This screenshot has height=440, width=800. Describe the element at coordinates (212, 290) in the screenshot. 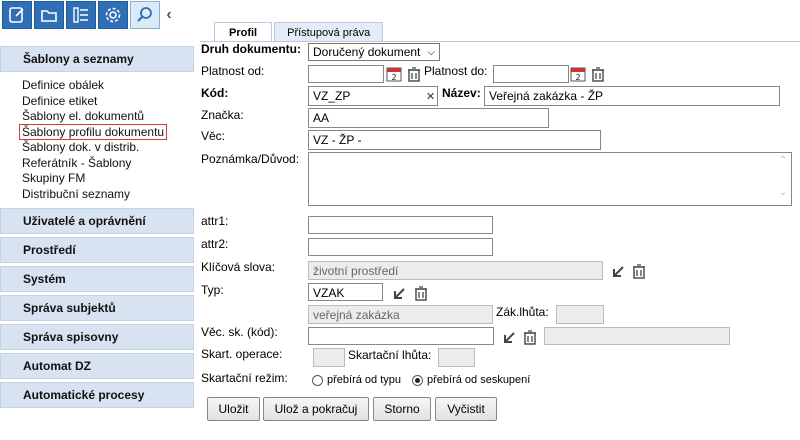

I see `typ-label: Typ:` at that location.